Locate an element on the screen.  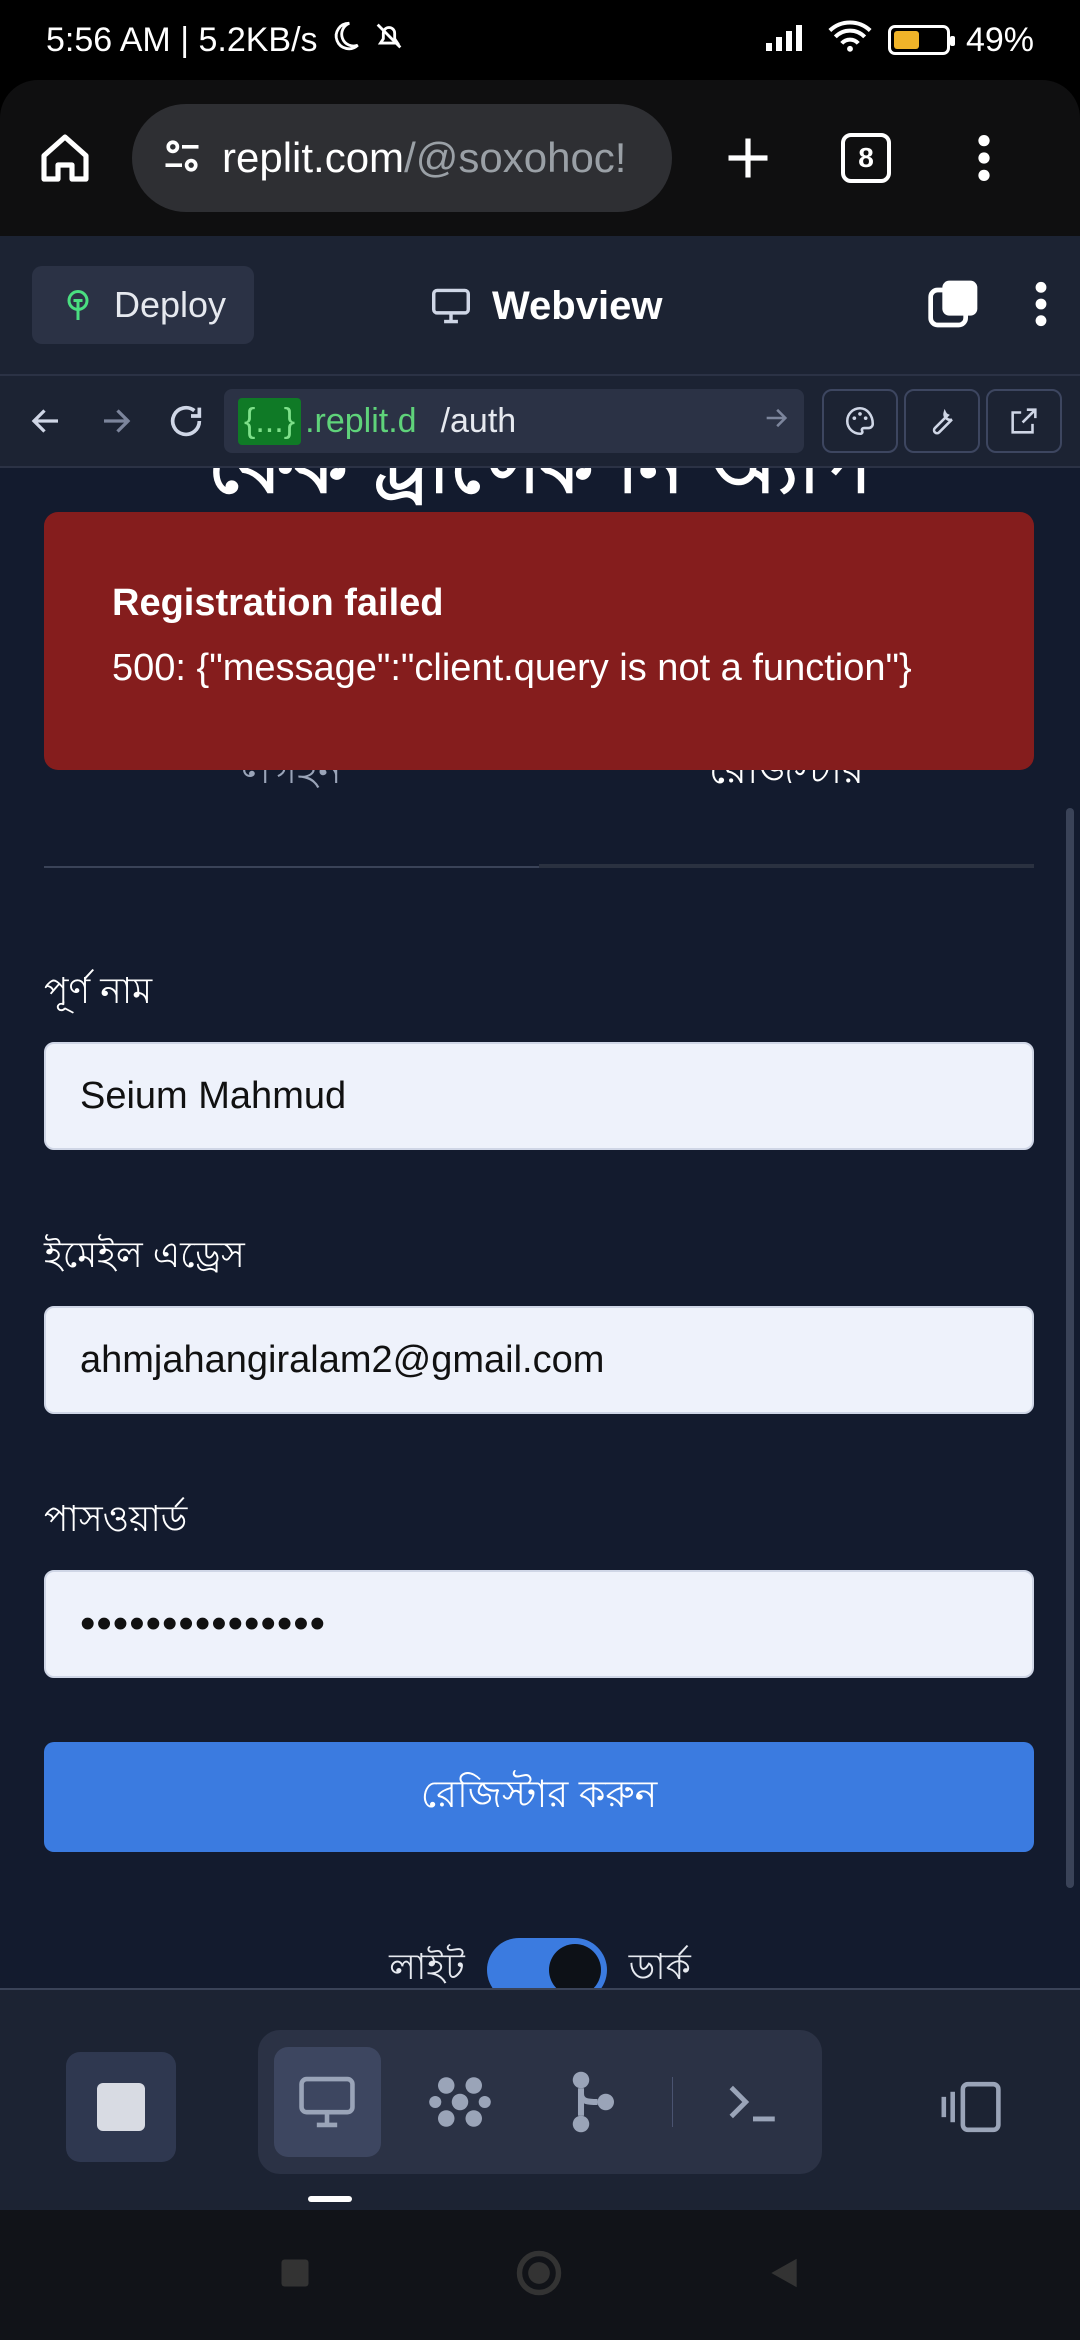
dark-label: ডার্ক is located at coordinates (659, 1966).